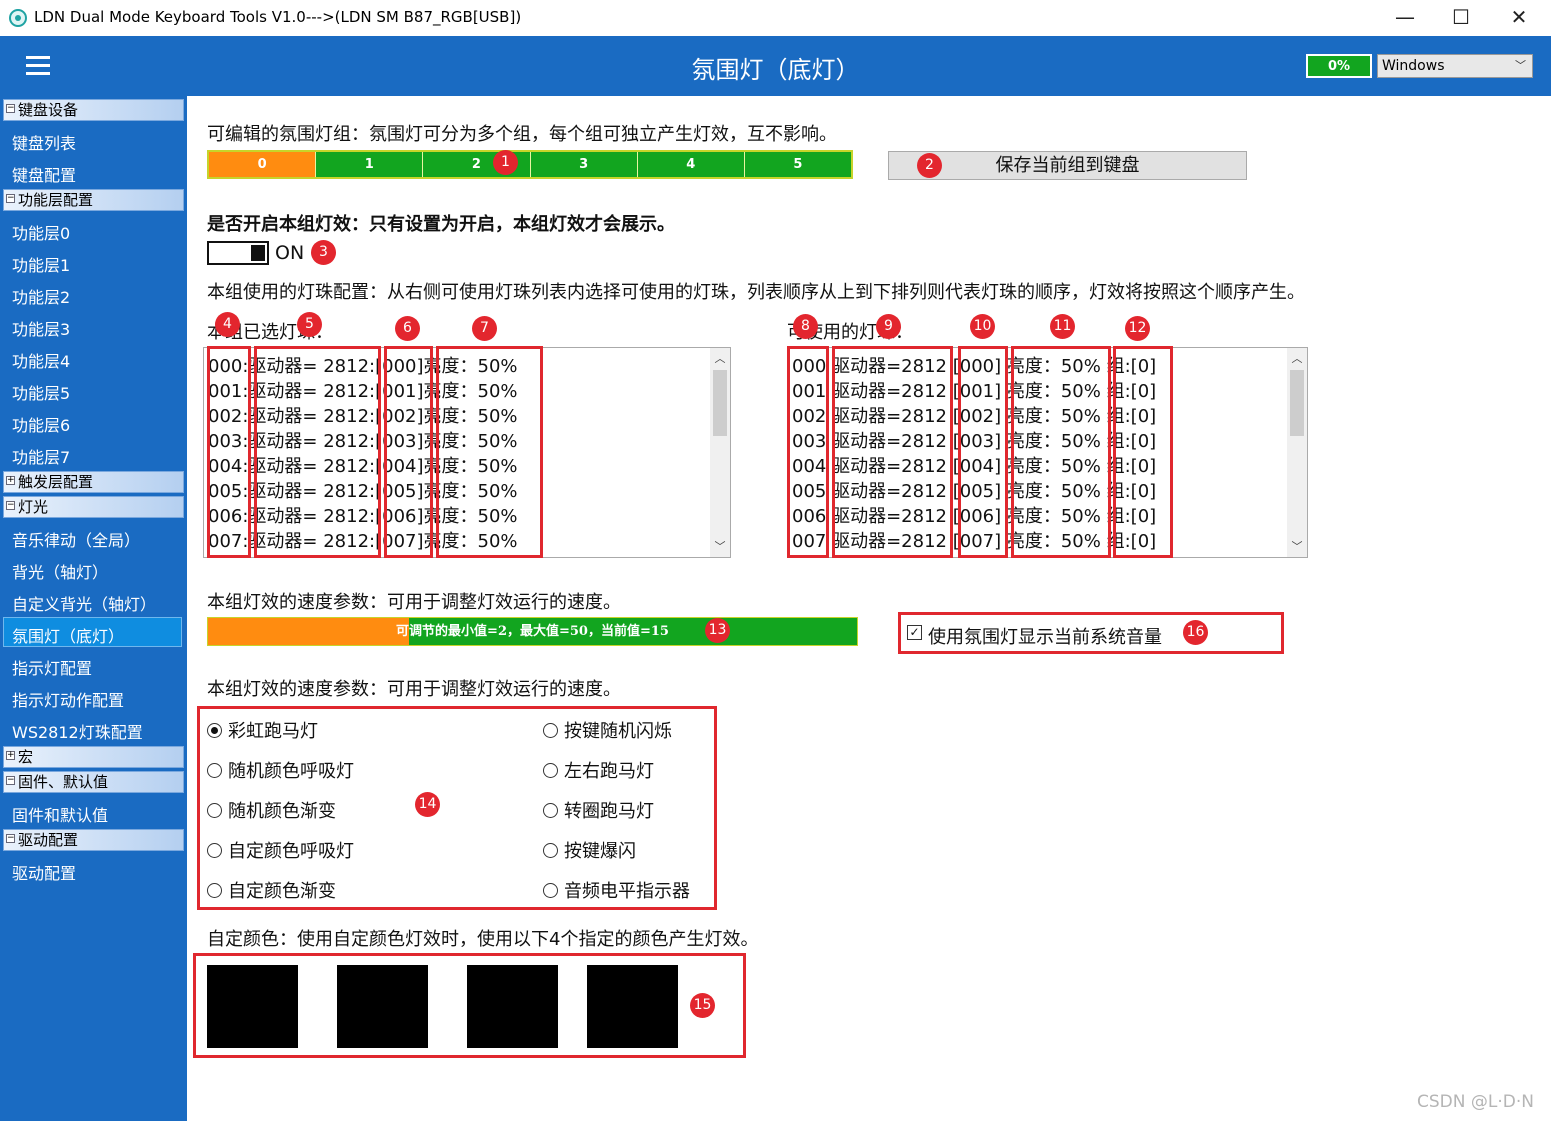  I want to click on annotation-badge: 3, so click(323, 252).